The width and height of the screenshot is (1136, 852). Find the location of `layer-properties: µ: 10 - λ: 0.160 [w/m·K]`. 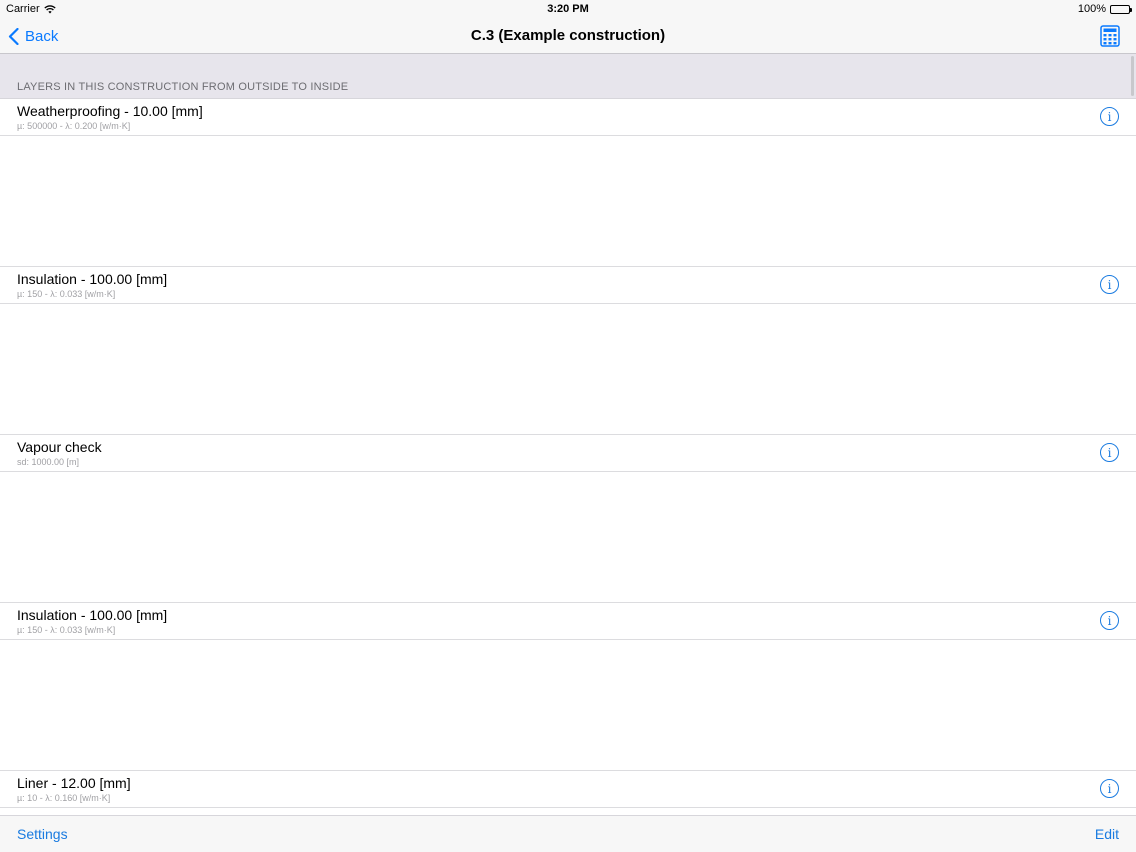

layer-properties: µ: 10 - λ: 0.160 [w/m·K] is located at coordinates (64, 798).